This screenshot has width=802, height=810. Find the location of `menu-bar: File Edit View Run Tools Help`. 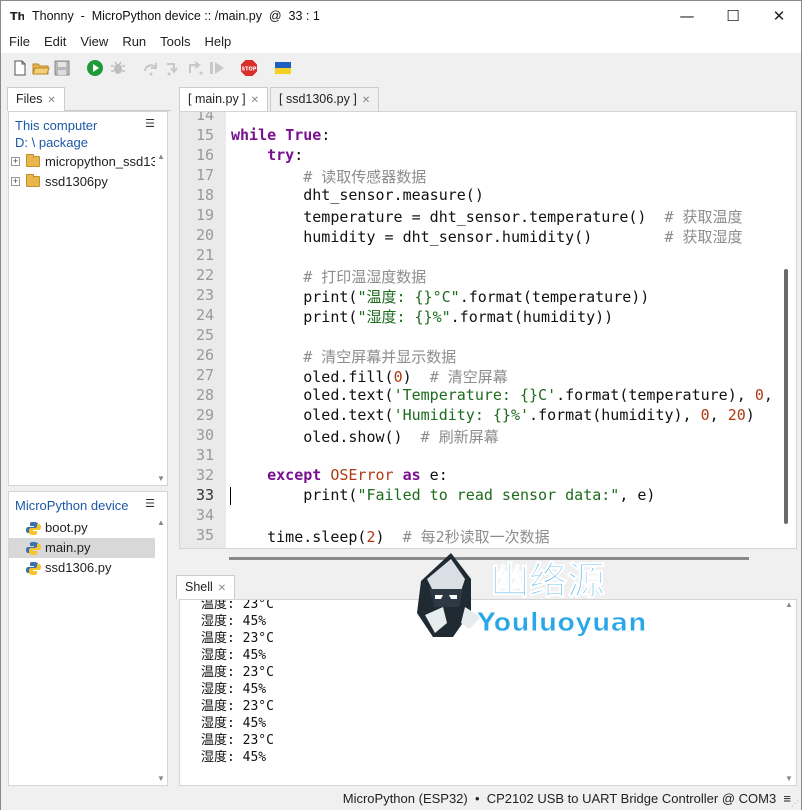

menu-bar: File Edit View Run Tools Help is located at coordinates (401, 42).